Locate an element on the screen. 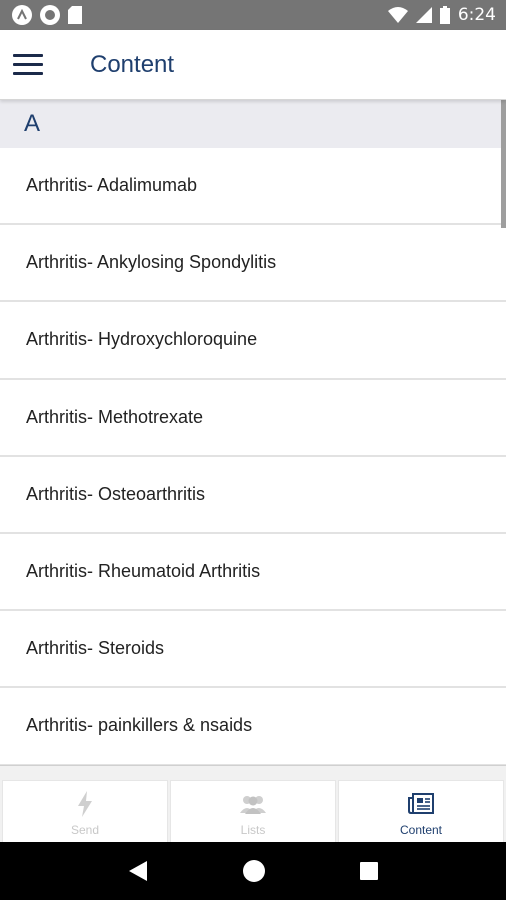 This screenshot has height=900, width=506. newspaper-icon is located at coordinates (421, 804).